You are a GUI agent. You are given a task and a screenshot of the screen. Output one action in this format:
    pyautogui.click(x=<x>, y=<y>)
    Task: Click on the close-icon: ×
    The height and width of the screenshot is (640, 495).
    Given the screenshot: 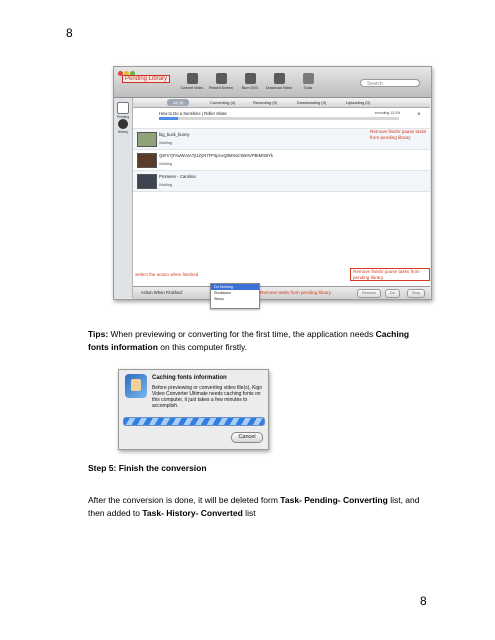 What is the action you would take?
    pyautogui.click(x=419, y=115)
    